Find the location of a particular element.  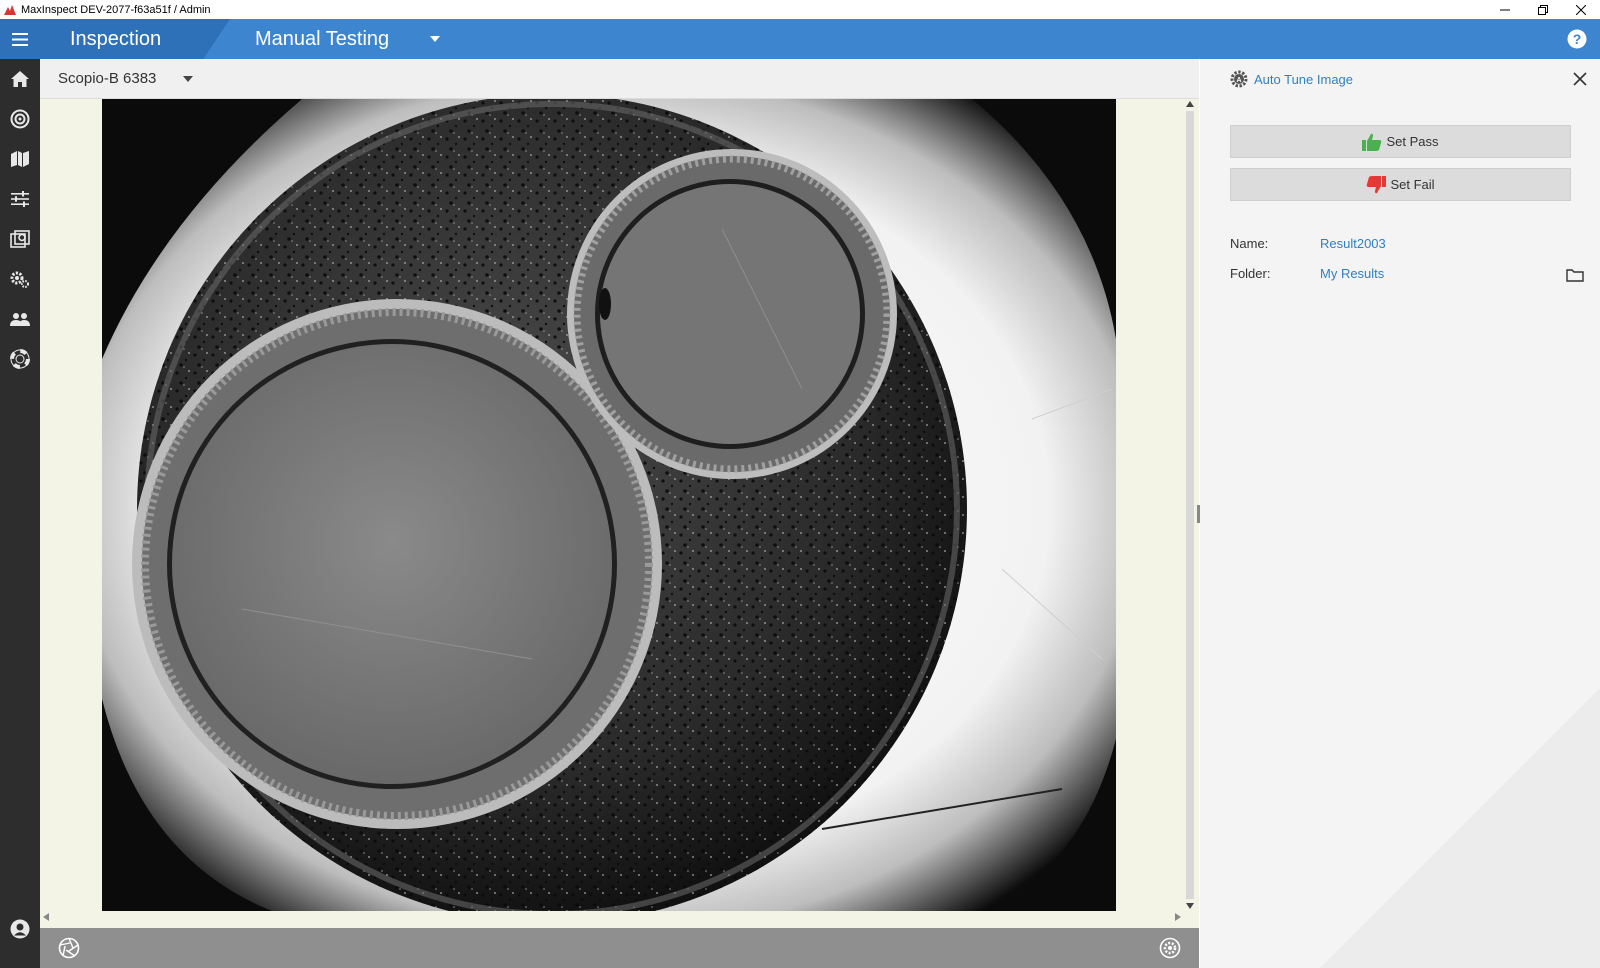

folder-icon is located at coordinates (1575, 275).